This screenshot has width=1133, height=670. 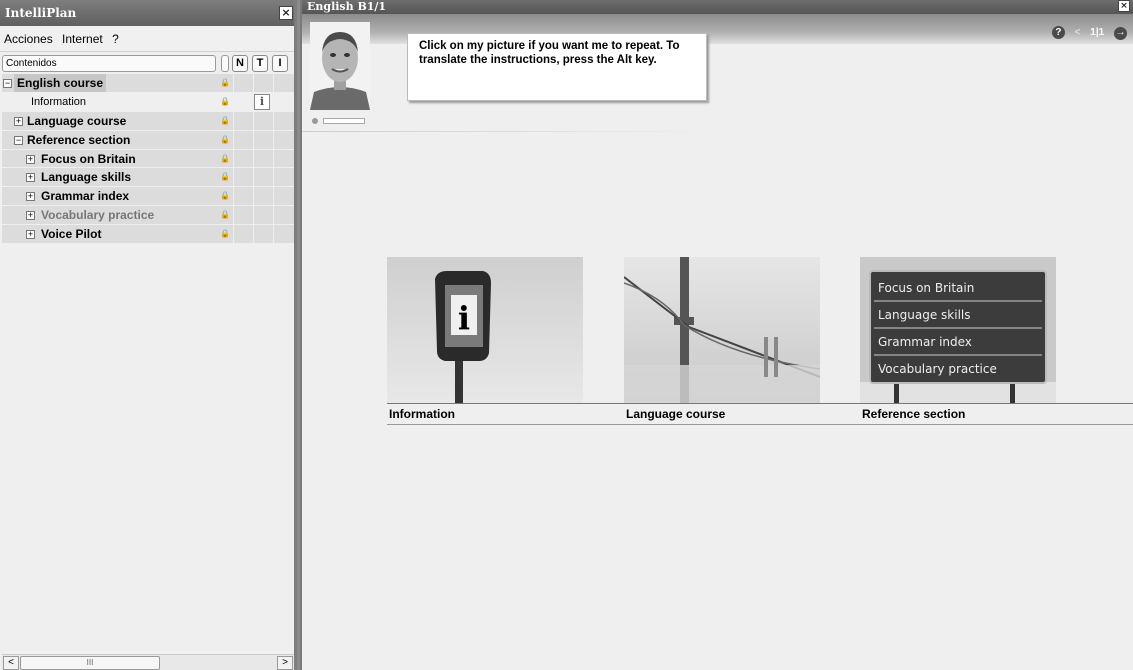 I want to click on nav-controls: ? < 1|1 →, so click(x=1086, y=33).